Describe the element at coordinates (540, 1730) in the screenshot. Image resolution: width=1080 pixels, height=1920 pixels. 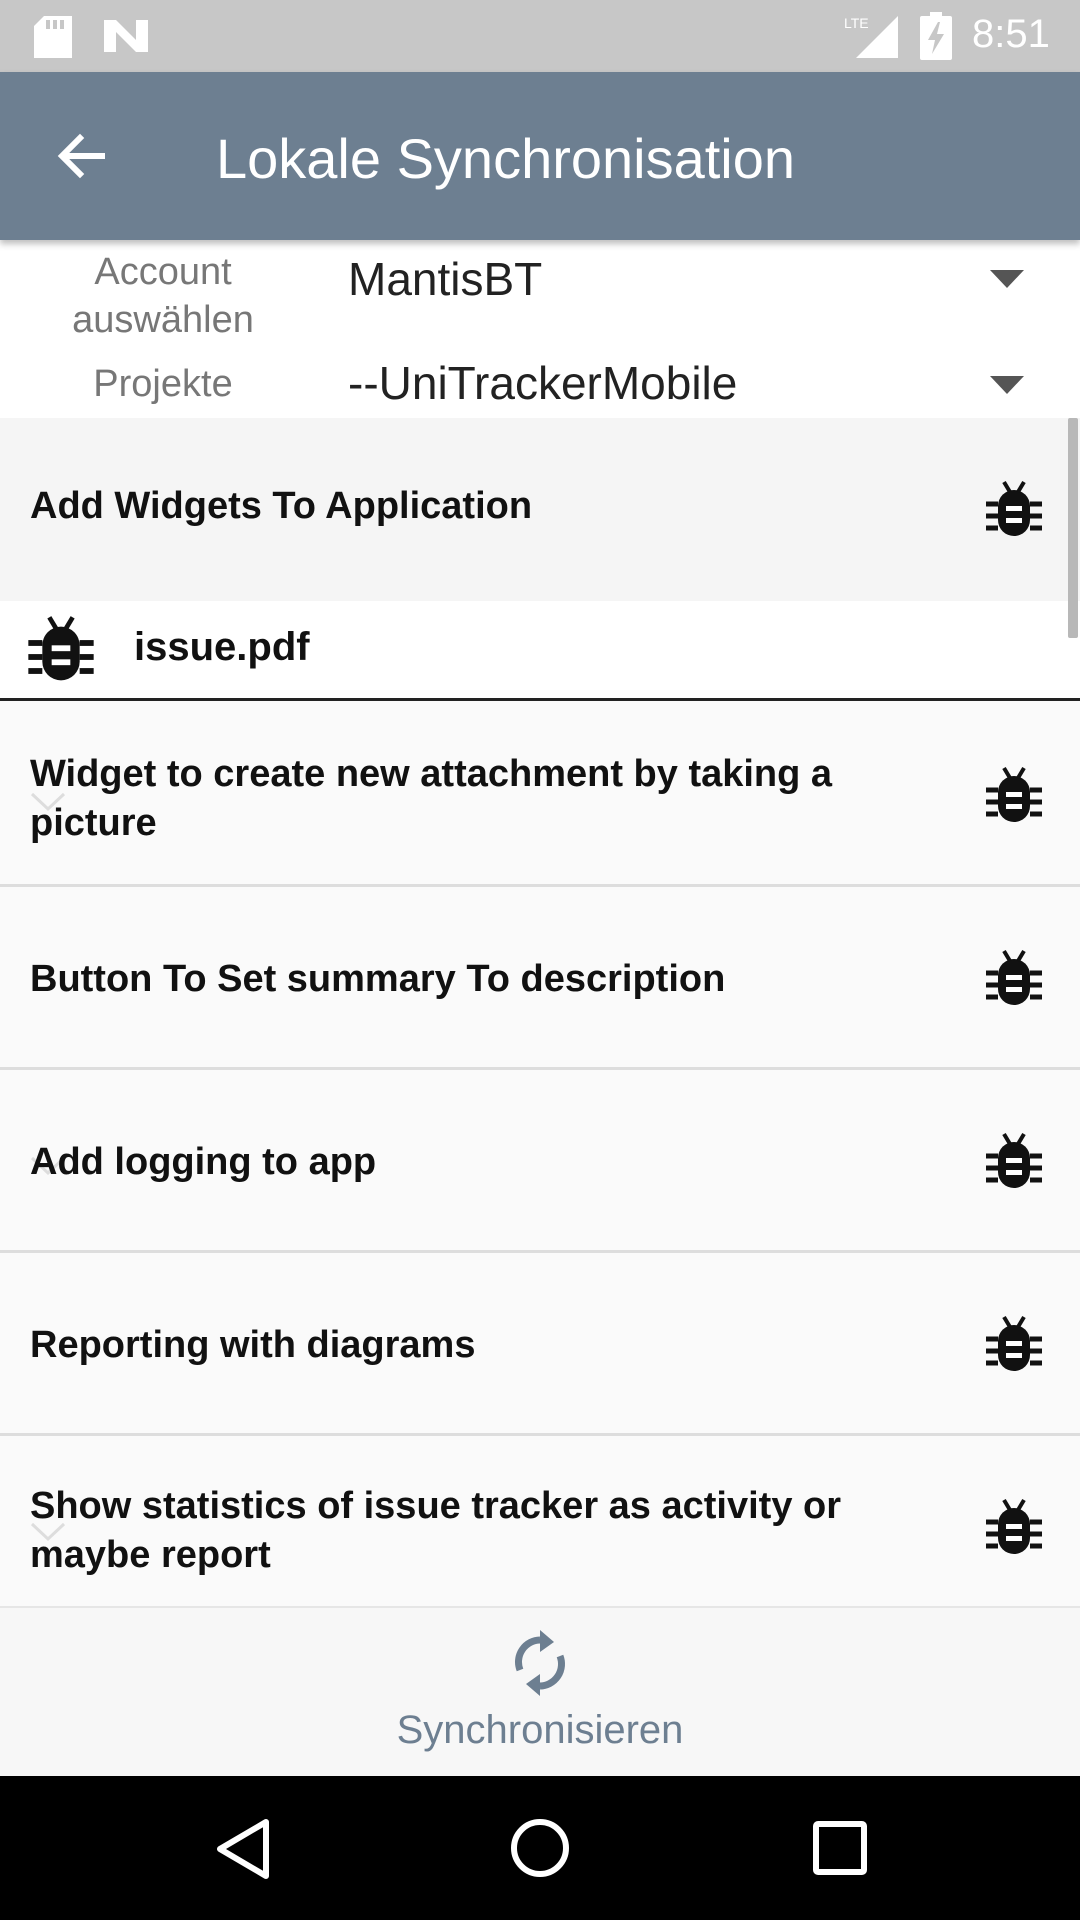
I see `sync-label: Synchronisieren` at that location.